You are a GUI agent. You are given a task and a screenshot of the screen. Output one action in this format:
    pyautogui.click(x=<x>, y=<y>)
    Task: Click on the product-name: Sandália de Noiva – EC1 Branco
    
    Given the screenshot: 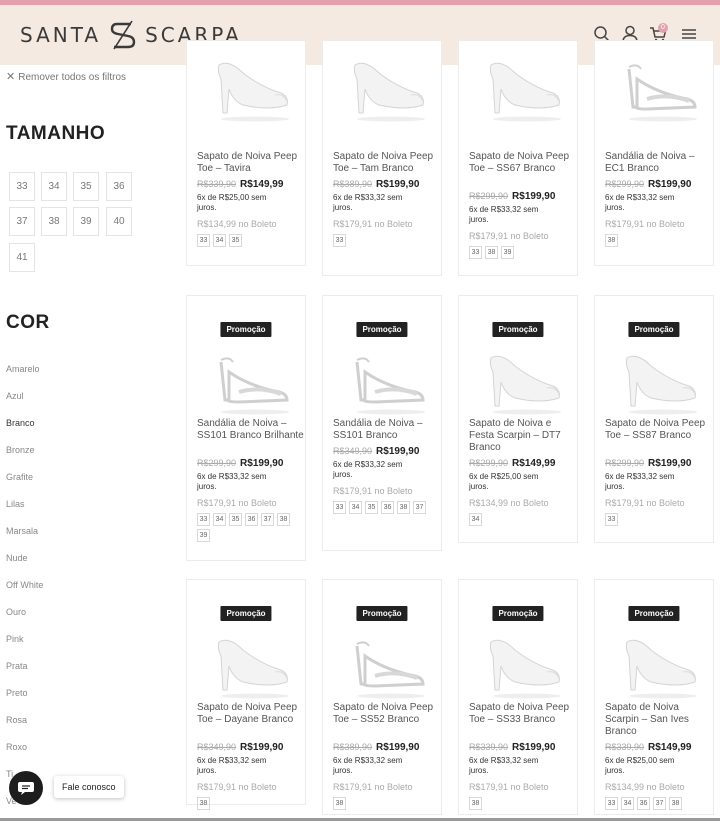 What is the action you would take?
    pyautogui.click(x=659, y=163)
    